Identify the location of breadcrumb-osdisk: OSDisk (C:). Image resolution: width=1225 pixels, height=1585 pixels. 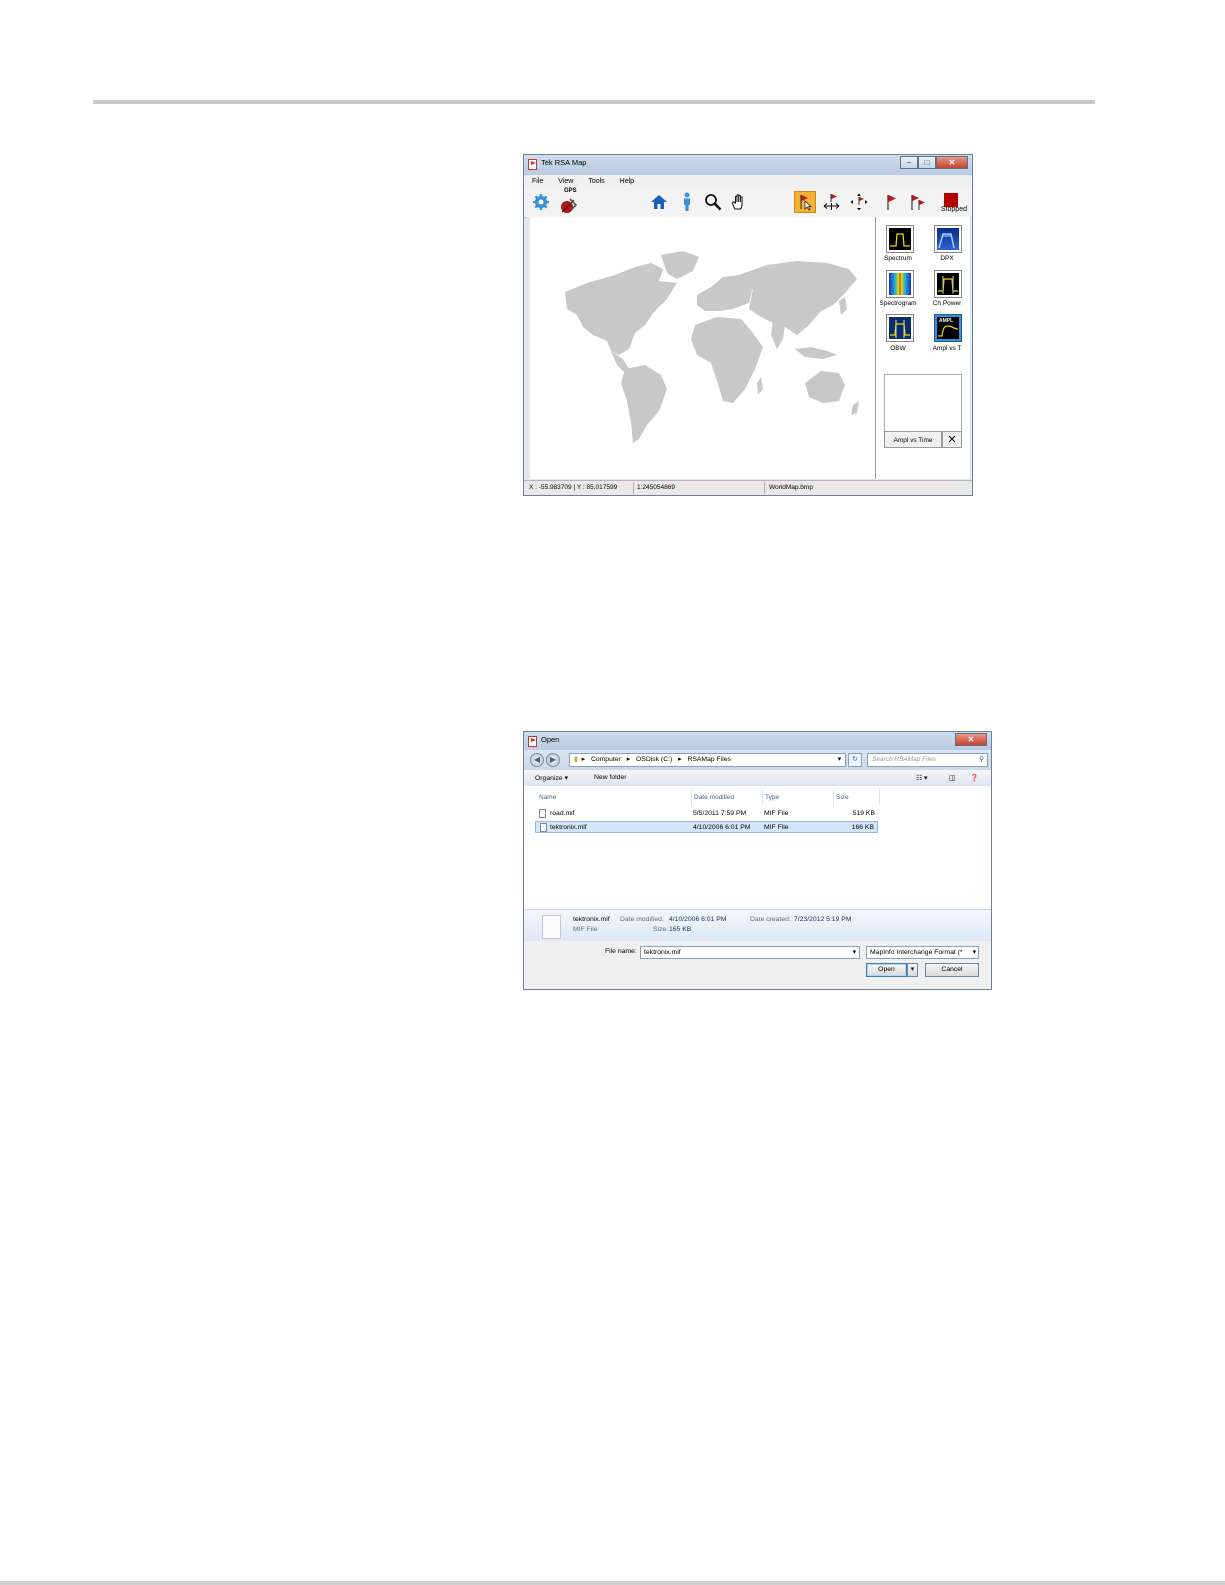
(654, 759).